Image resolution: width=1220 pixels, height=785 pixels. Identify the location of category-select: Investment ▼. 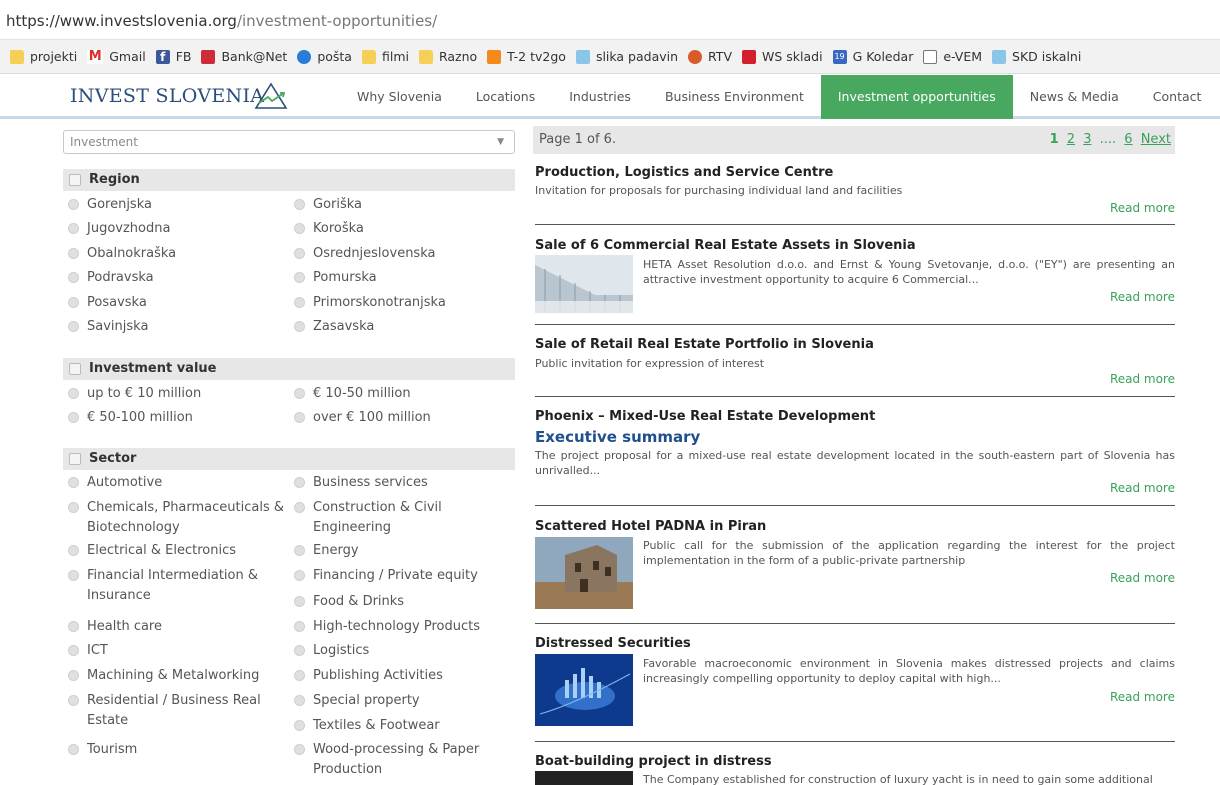
(289, 142).